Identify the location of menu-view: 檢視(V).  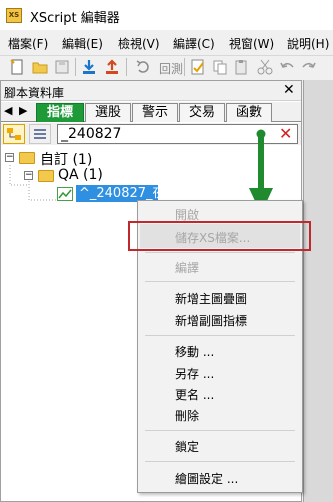
(139, 43).